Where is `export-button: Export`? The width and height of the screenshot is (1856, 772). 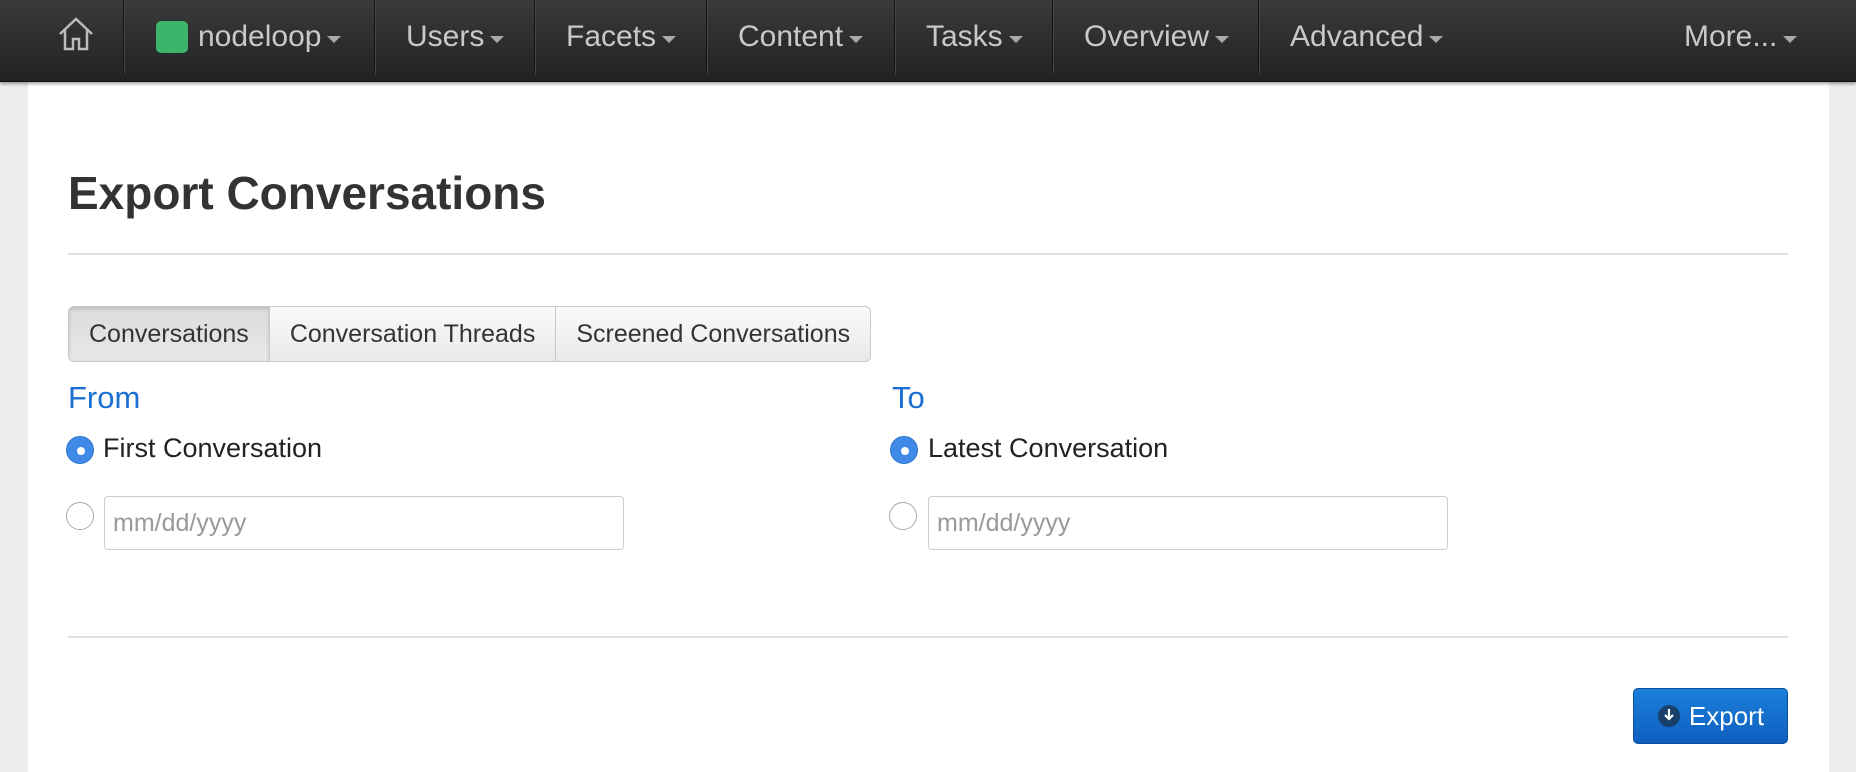 export-button: Export is located at coordinates (1710, 716).